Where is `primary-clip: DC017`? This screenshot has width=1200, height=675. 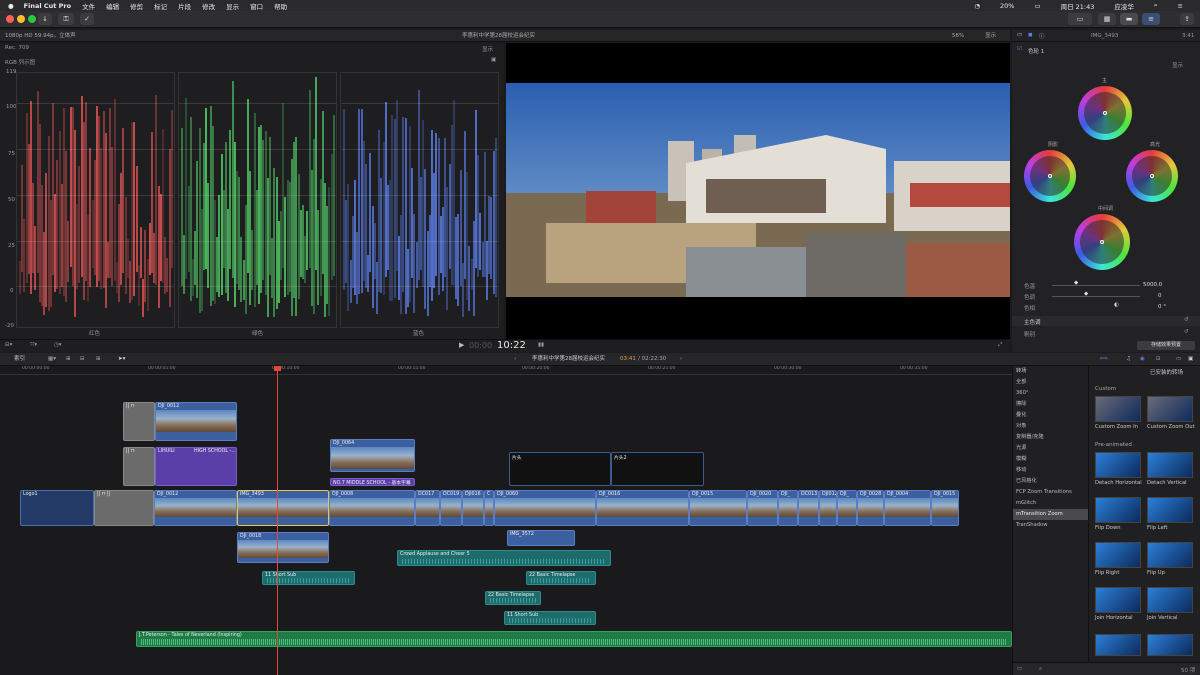
primary-clip: DC017 is located at coordinates (427, 508).